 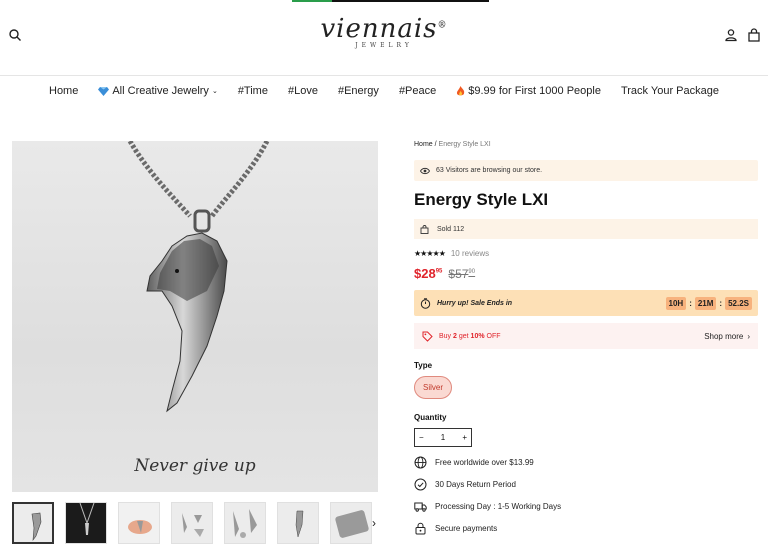 I want to click on nav-home: Home, so click(x=63, y=91).